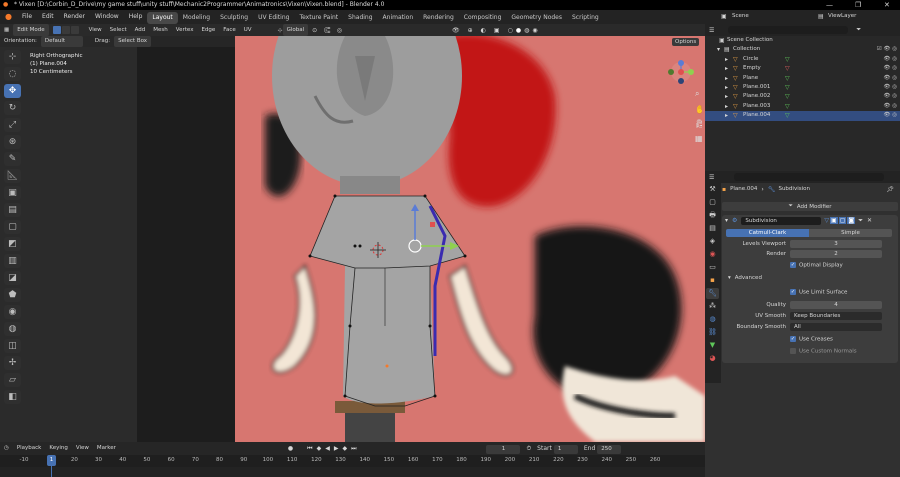 The image size is (900, 477). I want to click on outliner-item: ▸ ▽ Plane.003 ▽ 👁︎ ◎, so click(802, 106).